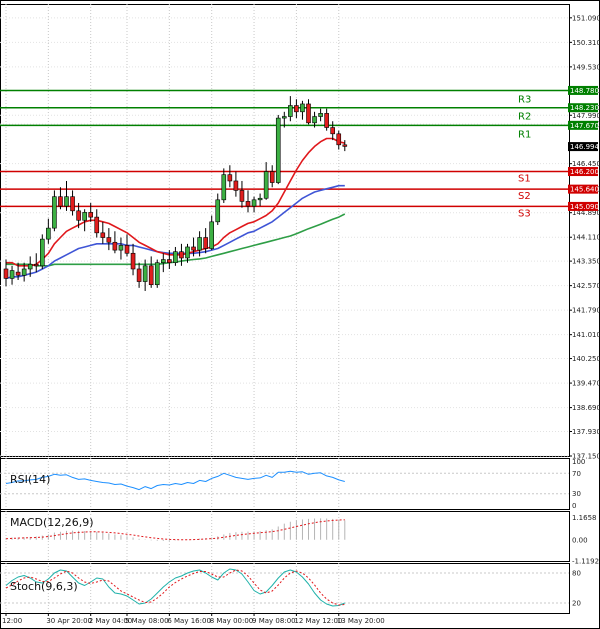 The image size is (600, 629). What do you see at coordinates (69, 621) in the screenshot?
I see `x-tick-label: 30 Apr 20:00` at bounding box center [69, 621].